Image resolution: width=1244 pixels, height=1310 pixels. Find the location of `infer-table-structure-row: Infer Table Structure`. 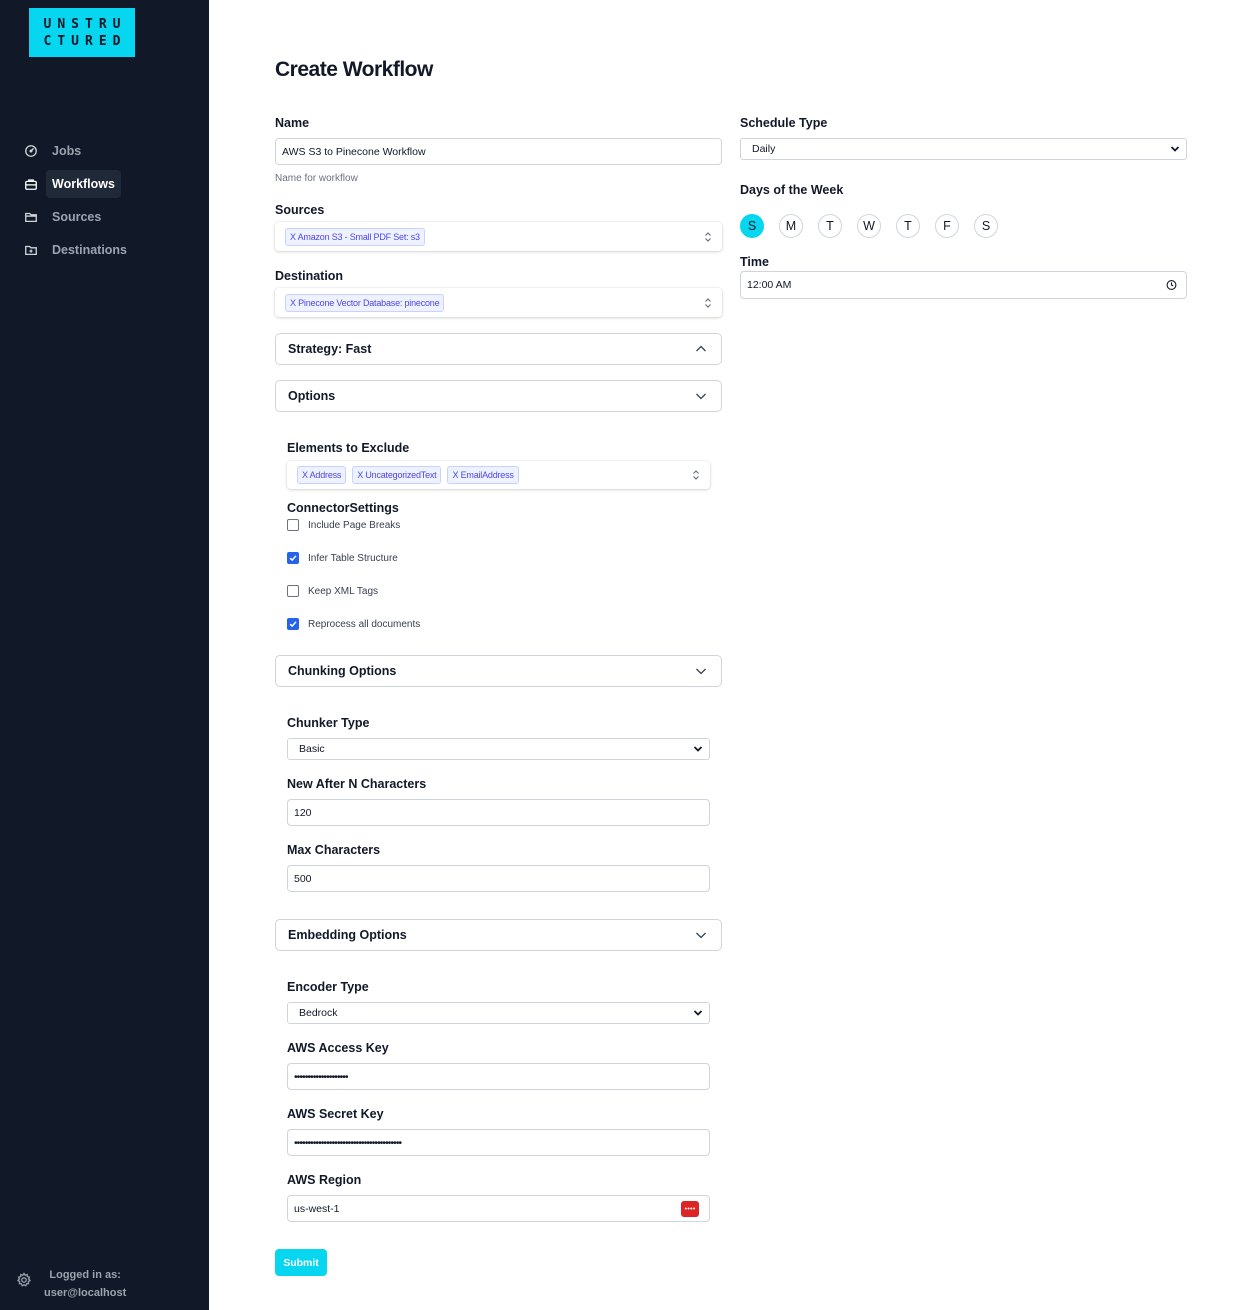

infer-table-structure-row: Infer Table Structure is located at coordinates (342, 558).